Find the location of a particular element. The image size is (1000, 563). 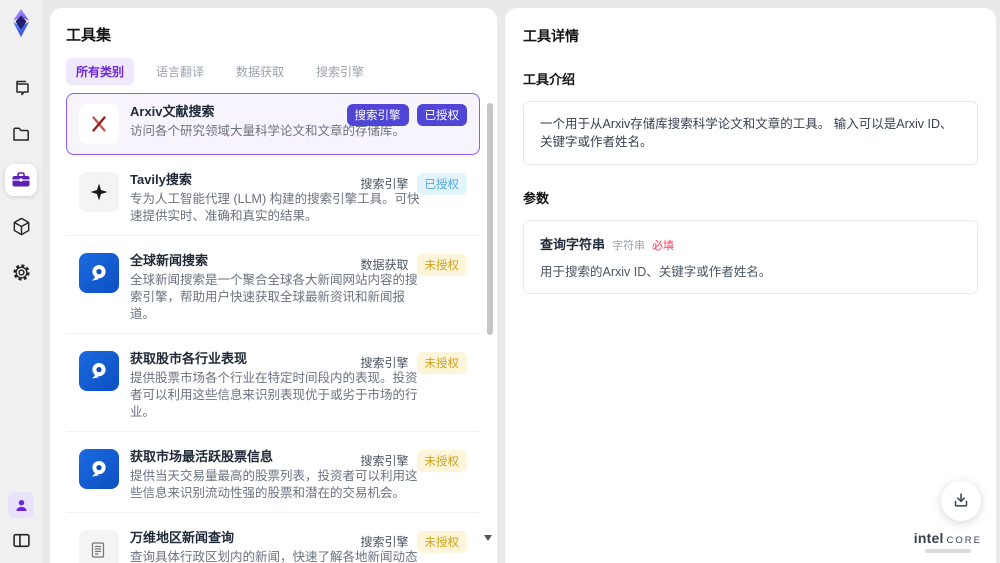

tab-language-translation: 语言翻译 is located at coordinates (180, 71).